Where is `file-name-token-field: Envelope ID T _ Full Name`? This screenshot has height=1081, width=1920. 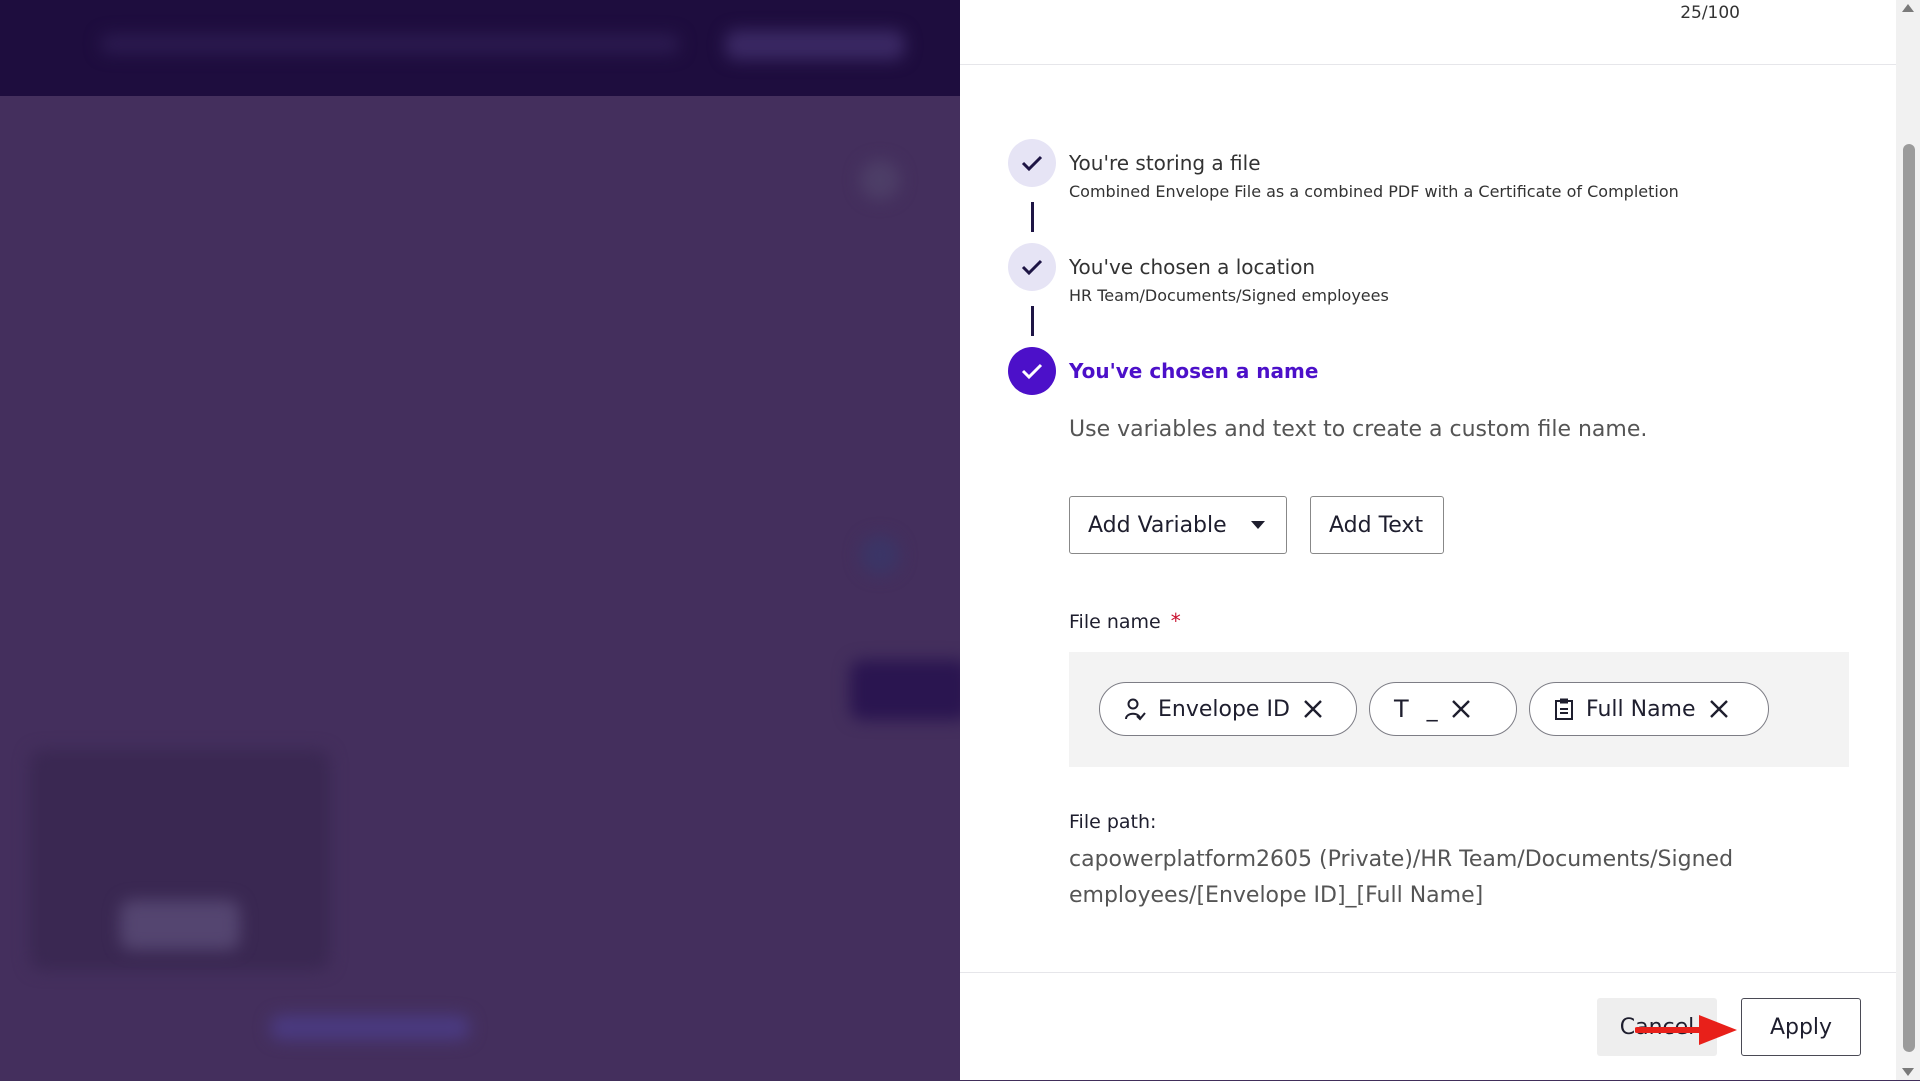 file-name-token-field: Envelope ID T _ Full Name is located at coordinates (1459, 709).